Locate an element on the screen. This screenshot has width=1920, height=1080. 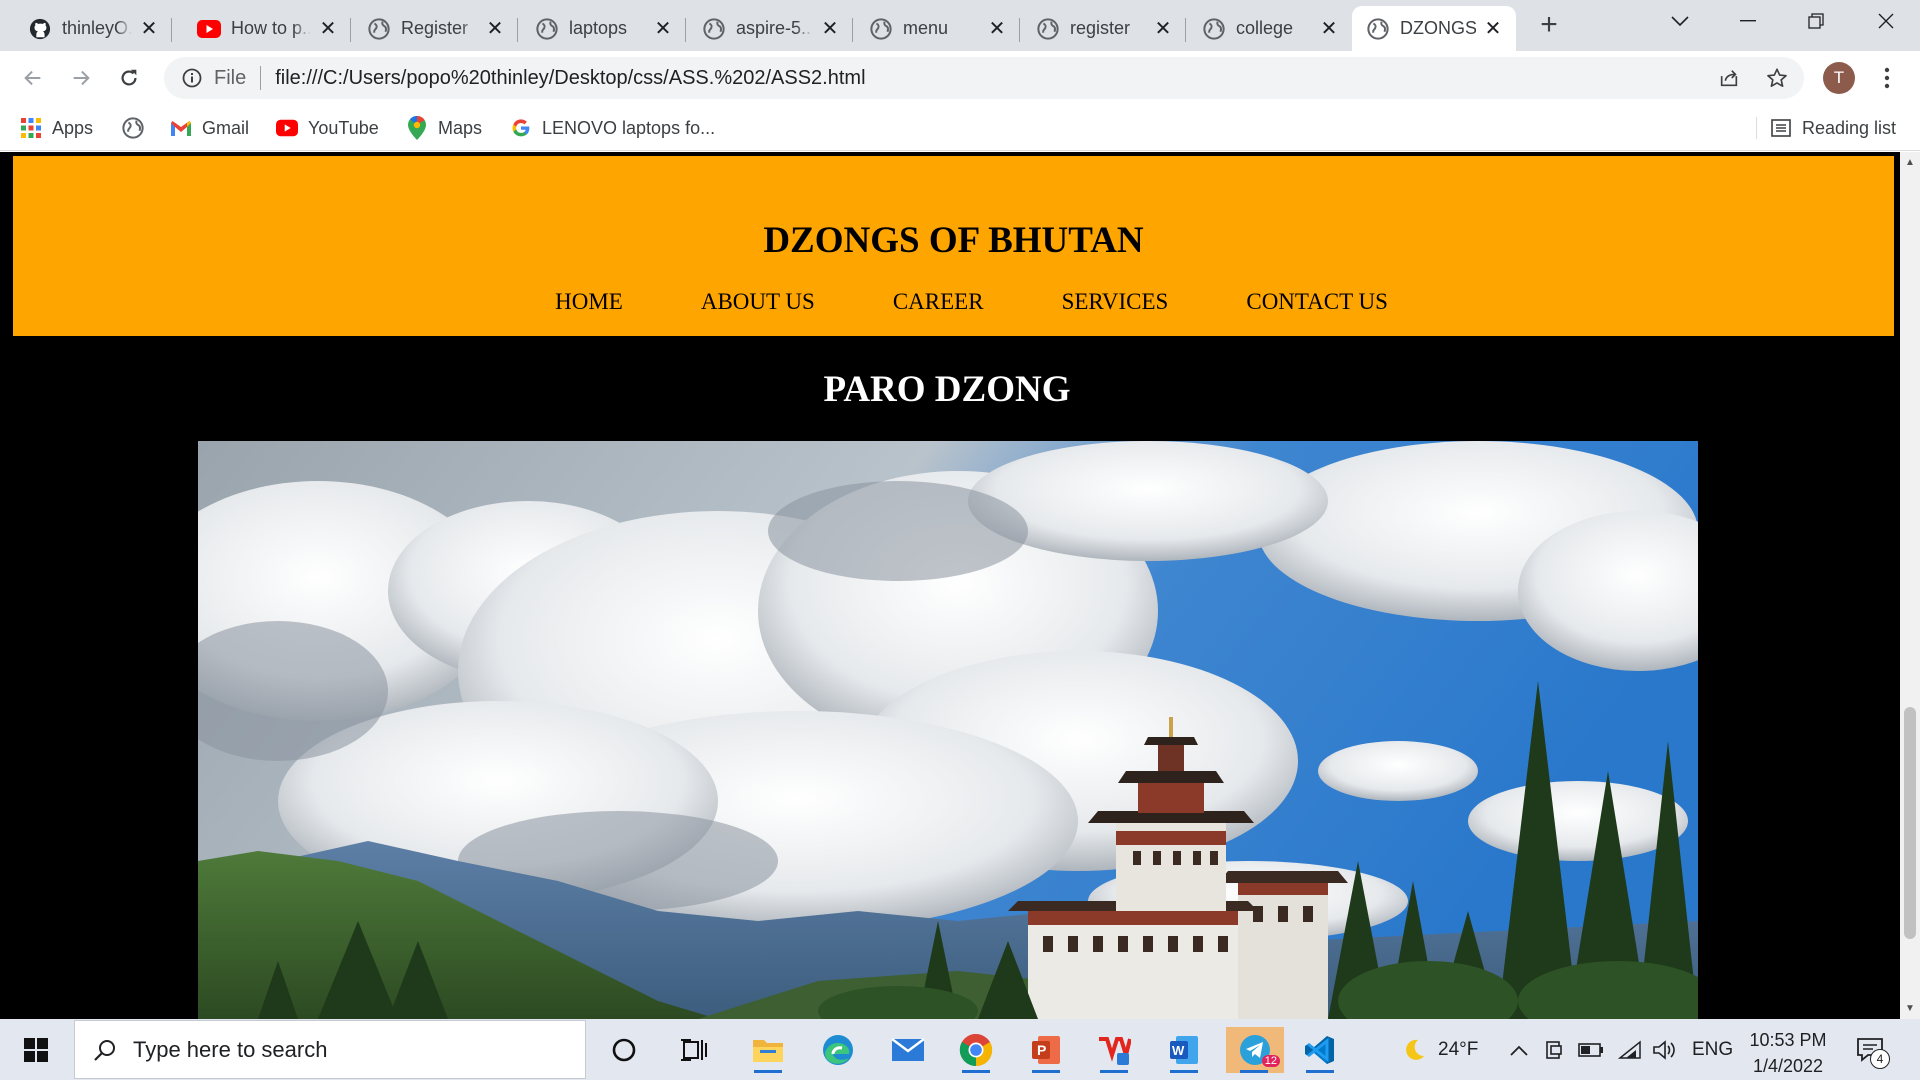
avatar: T is located at coordinates (1839, 78).